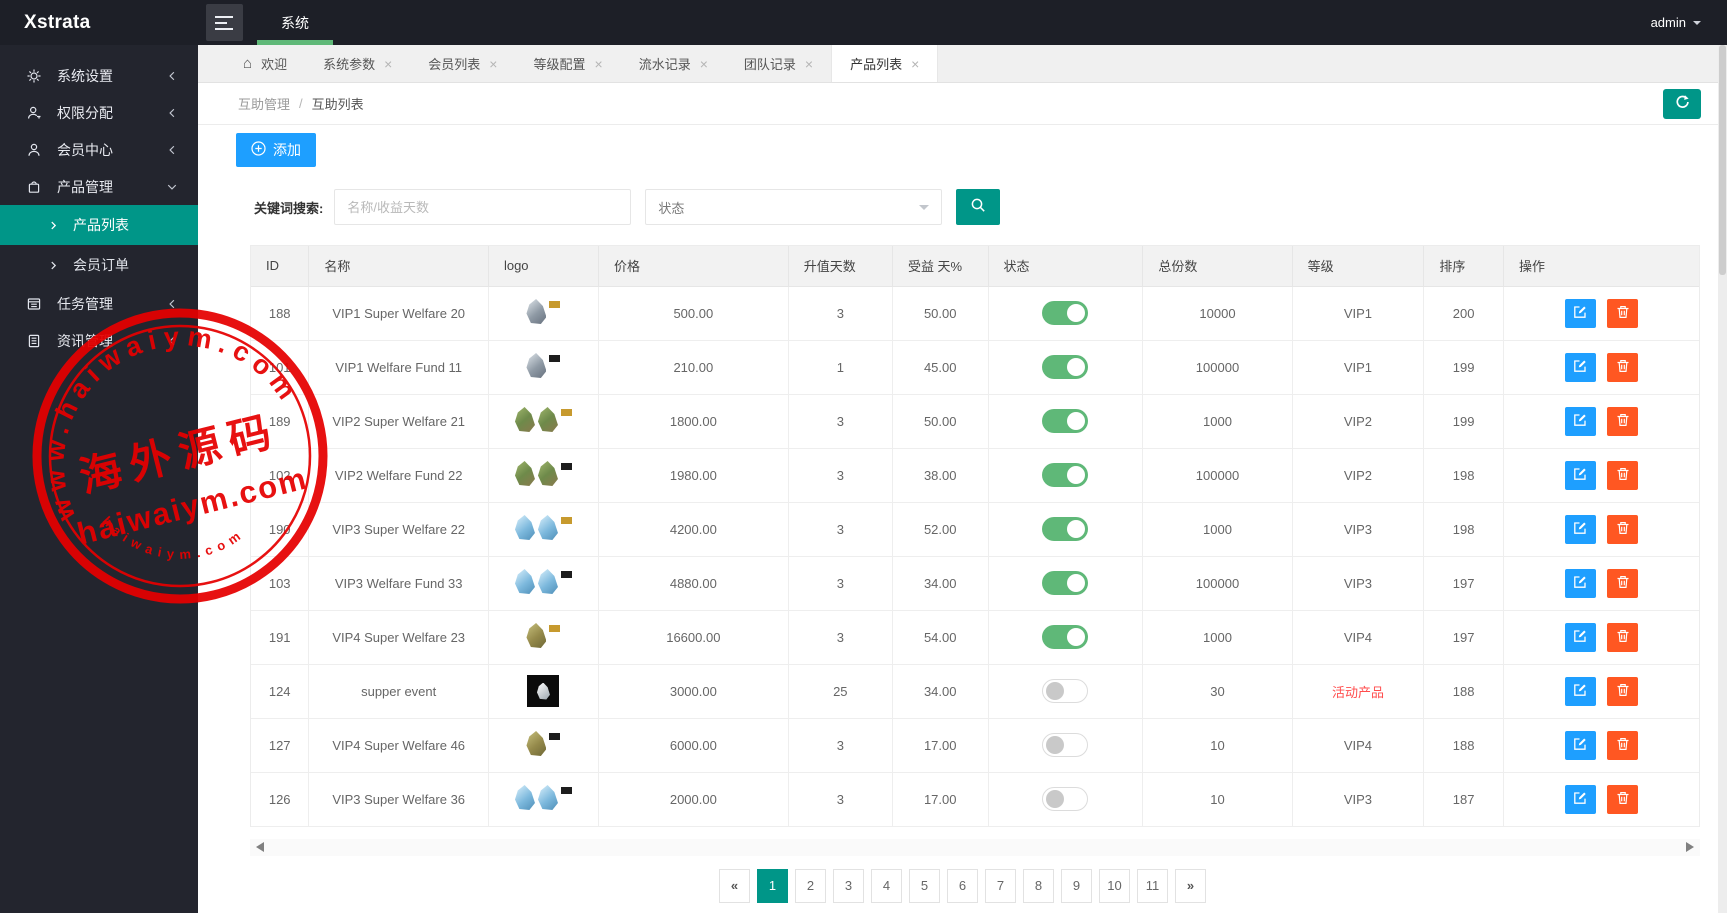  I want to click on refresh-icon, so click(1682, 103).